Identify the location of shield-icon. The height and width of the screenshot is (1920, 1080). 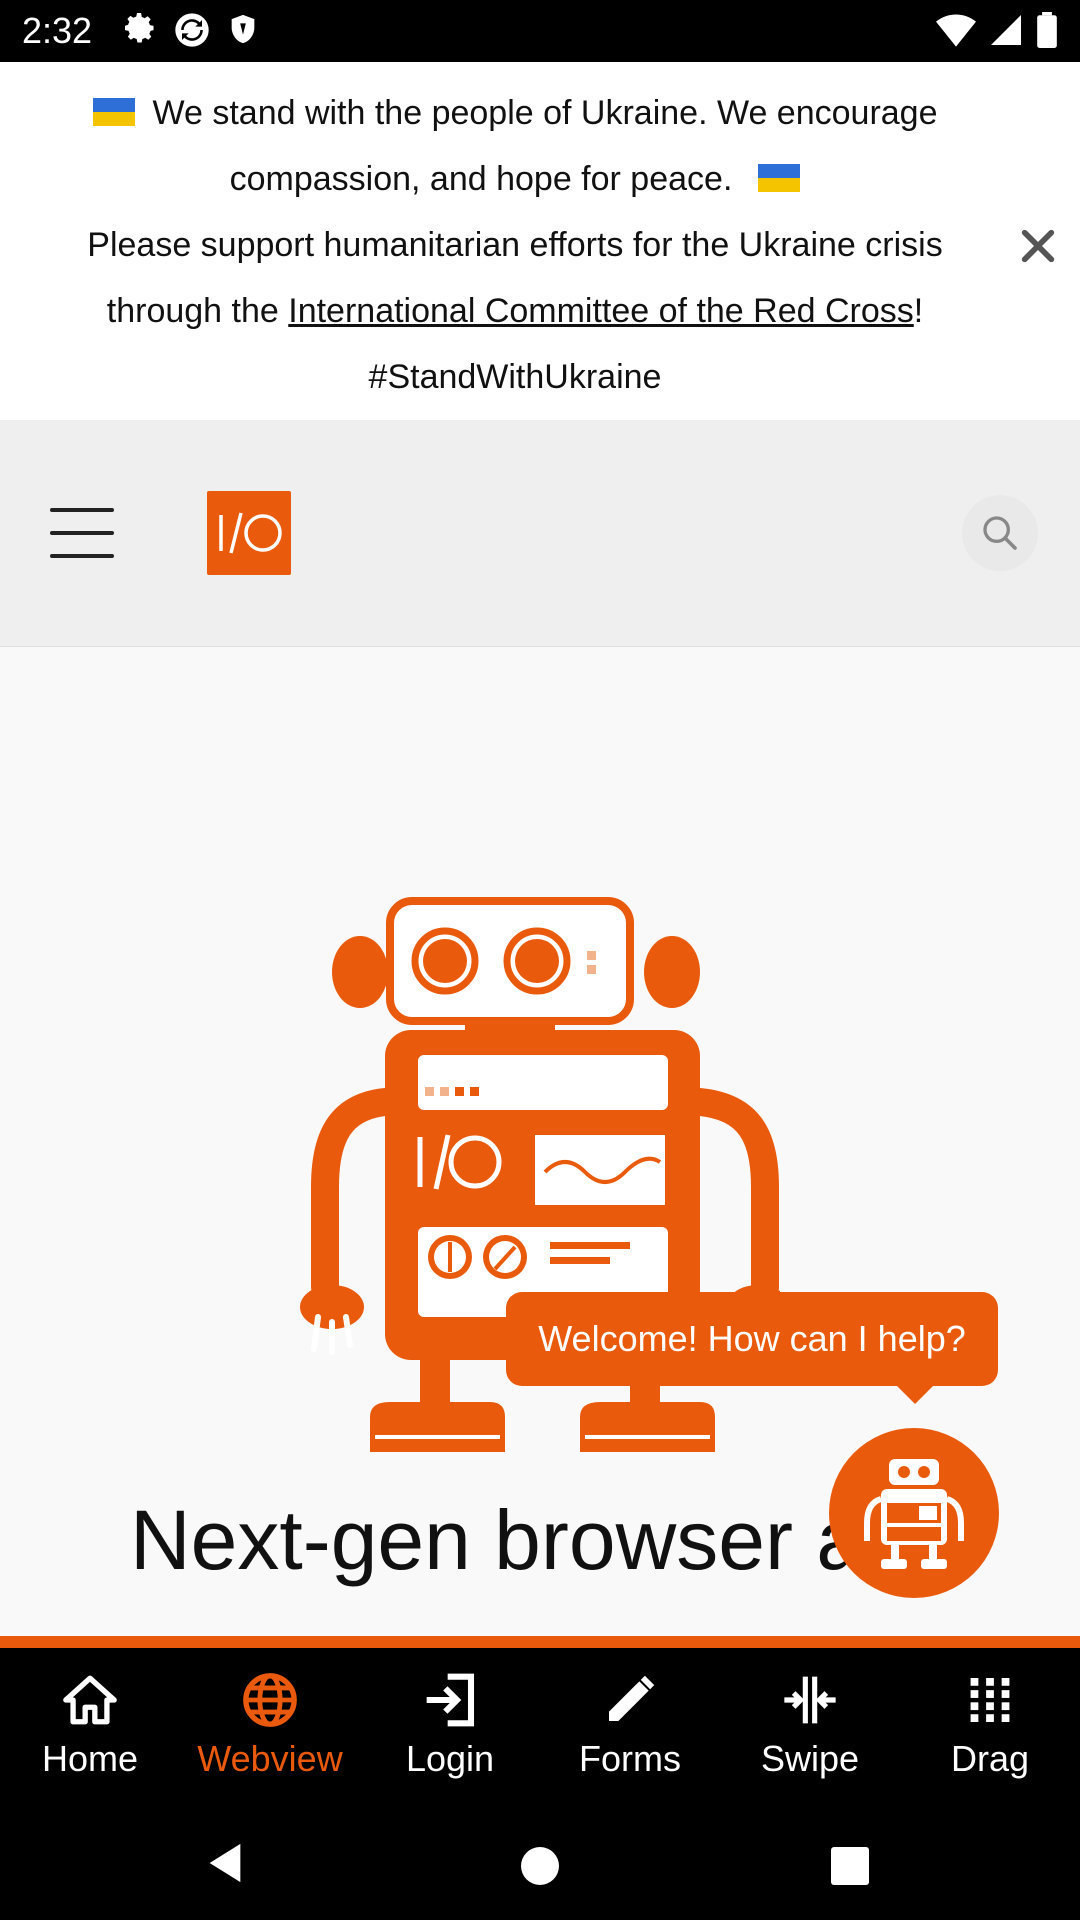
(243, 29).